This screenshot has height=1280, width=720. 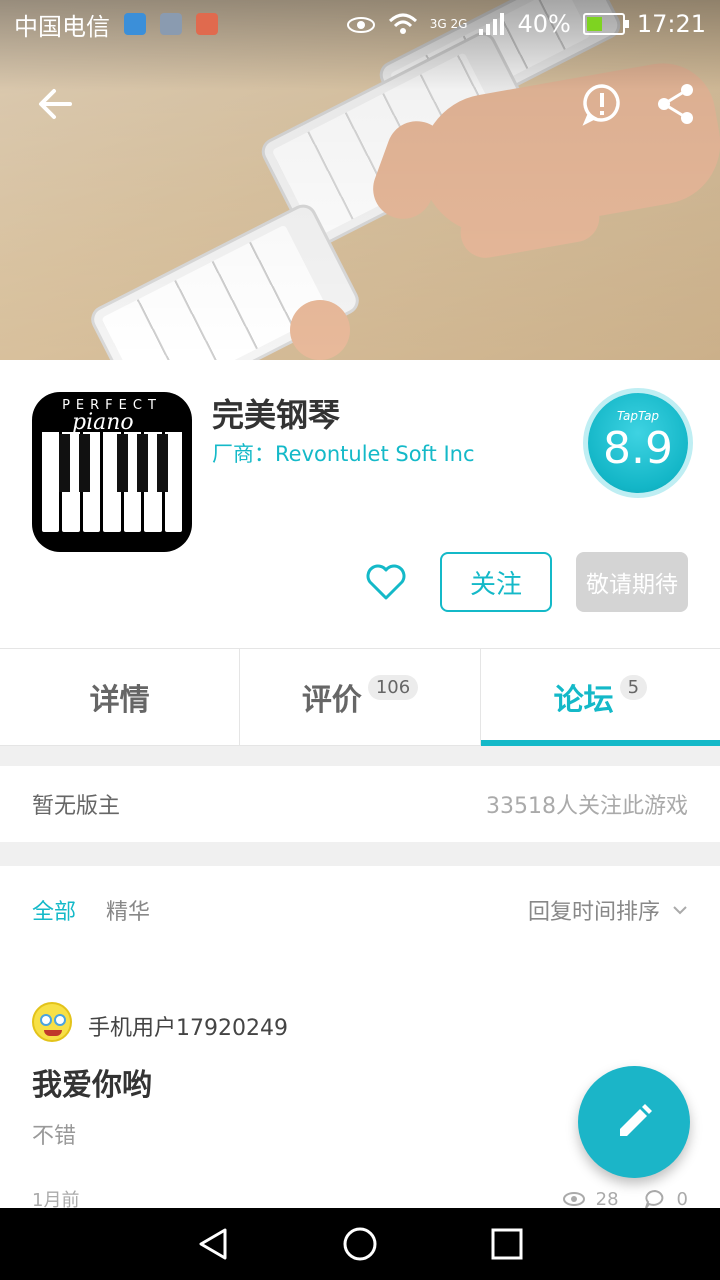 What do you see at coordinates (188, 1026) in the screenshot?
I see `post-author: 手机用户17920249` at bounding box center [188, 1026].